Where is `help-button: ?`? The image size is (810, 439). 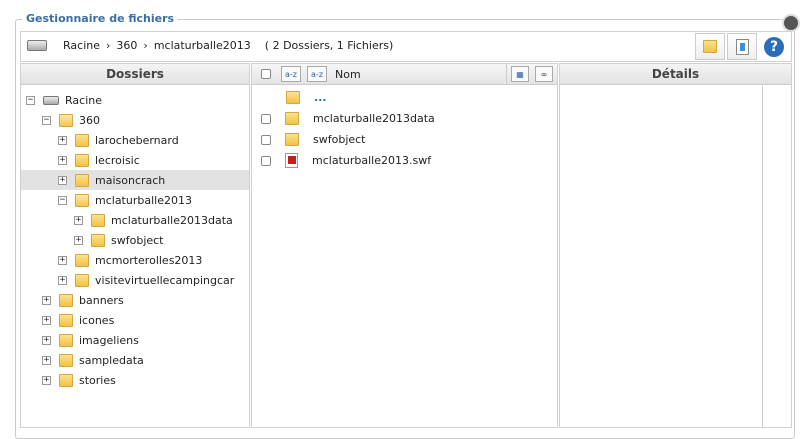
help-button: ? is located at coordinates (774, 46).